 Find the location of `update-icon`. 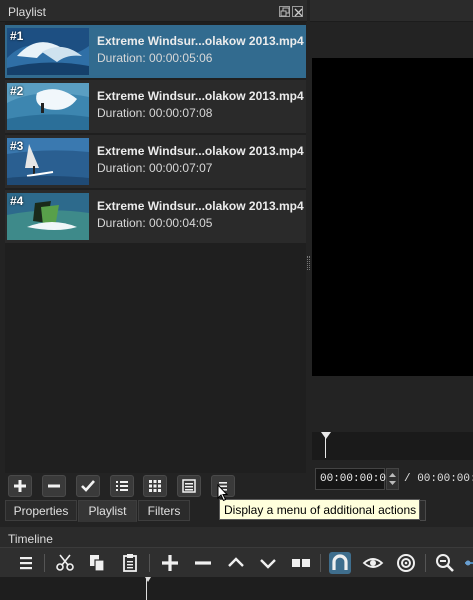

update-icon is located at coordinates (88, 486).